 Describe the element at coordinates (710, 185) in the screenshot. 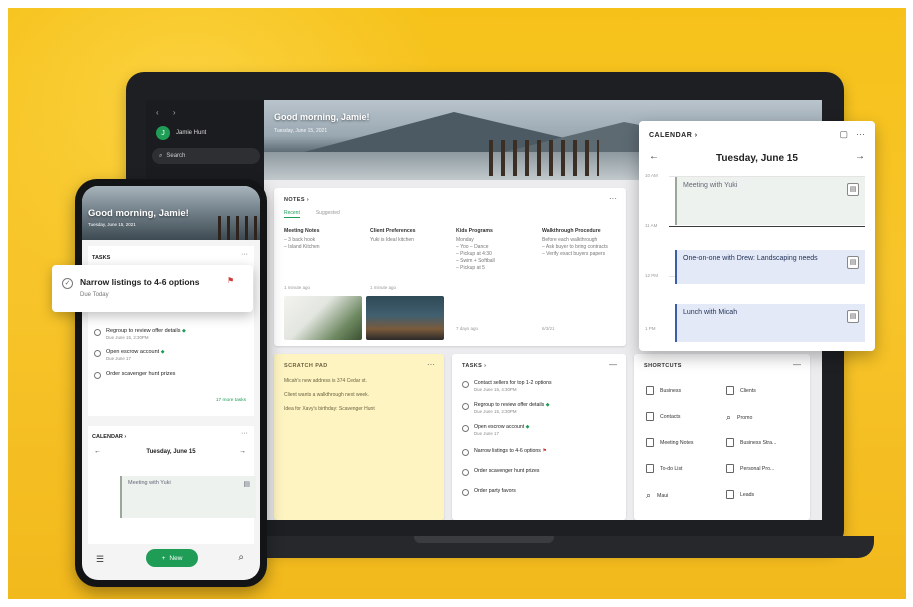

I see `event-title: Meeting with Yuki` at that location.